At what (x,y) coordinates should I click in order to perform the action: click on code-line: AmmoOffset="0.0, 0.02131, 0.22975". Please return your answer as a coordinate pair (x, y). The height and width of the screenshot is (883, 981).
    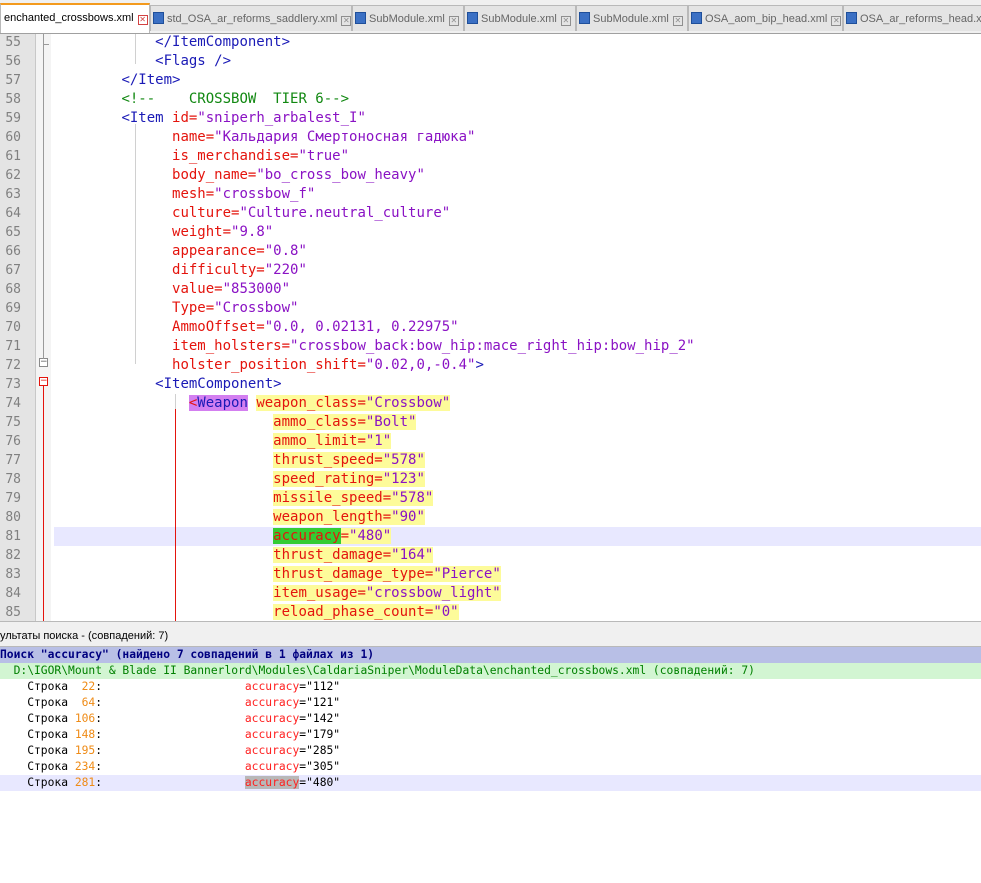
    Looking at the image, I should click on (517, 327).